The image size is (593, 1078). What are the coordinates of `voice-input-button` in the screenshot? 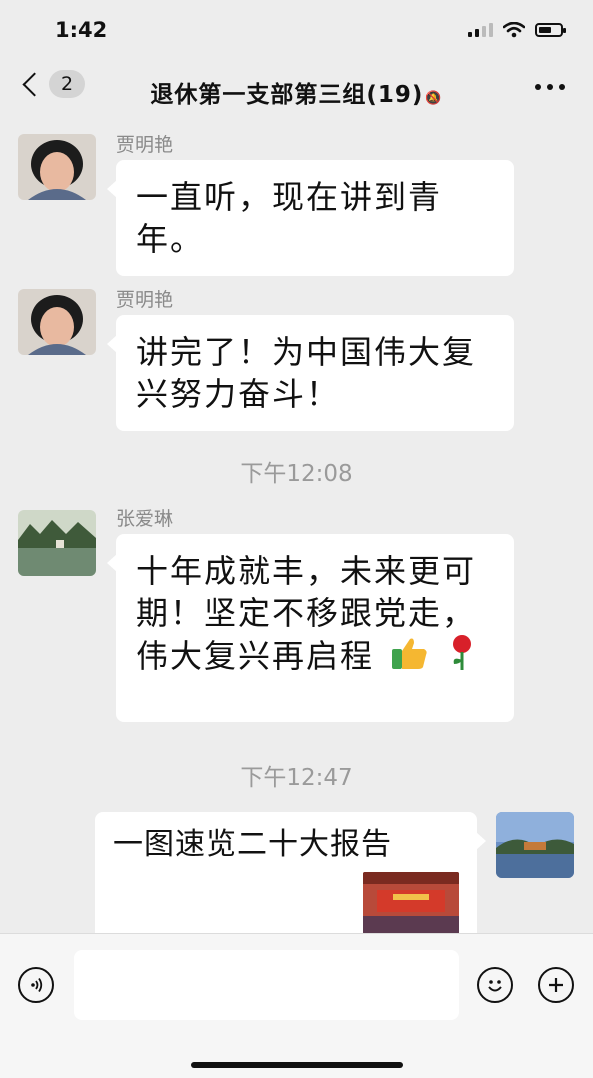 It's located at (36, 985).